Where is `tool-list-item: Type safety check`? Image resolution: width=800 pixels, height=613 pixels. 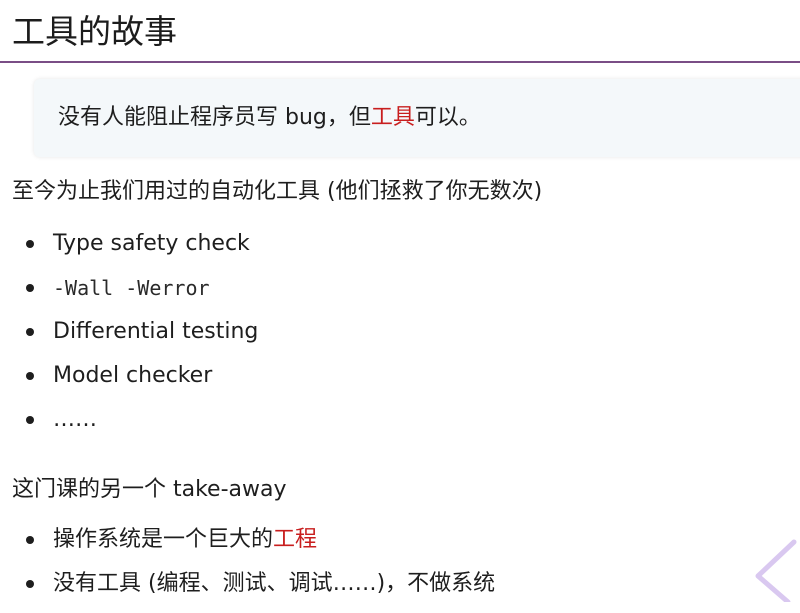 tool-list-item: Type safety check is located at coordinates (129, 251).